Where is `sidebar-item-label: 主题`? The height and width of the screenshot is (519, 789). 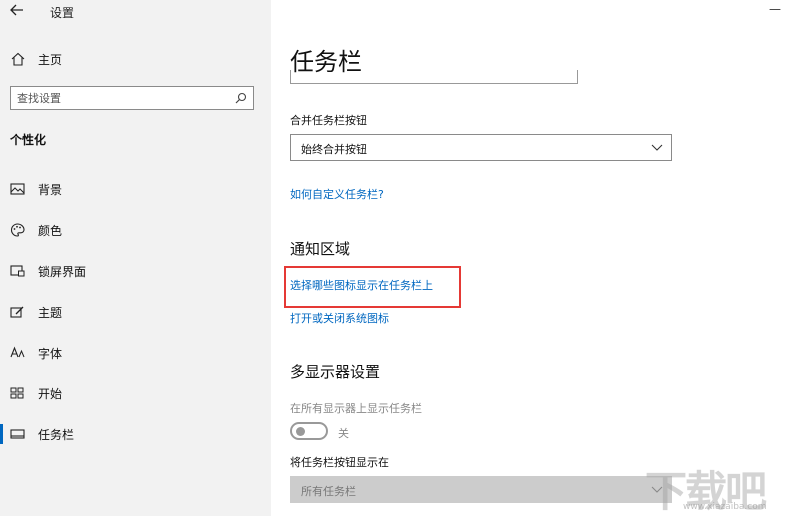
sidebar-item-label: 主题 is located at coordinates (50, 313).